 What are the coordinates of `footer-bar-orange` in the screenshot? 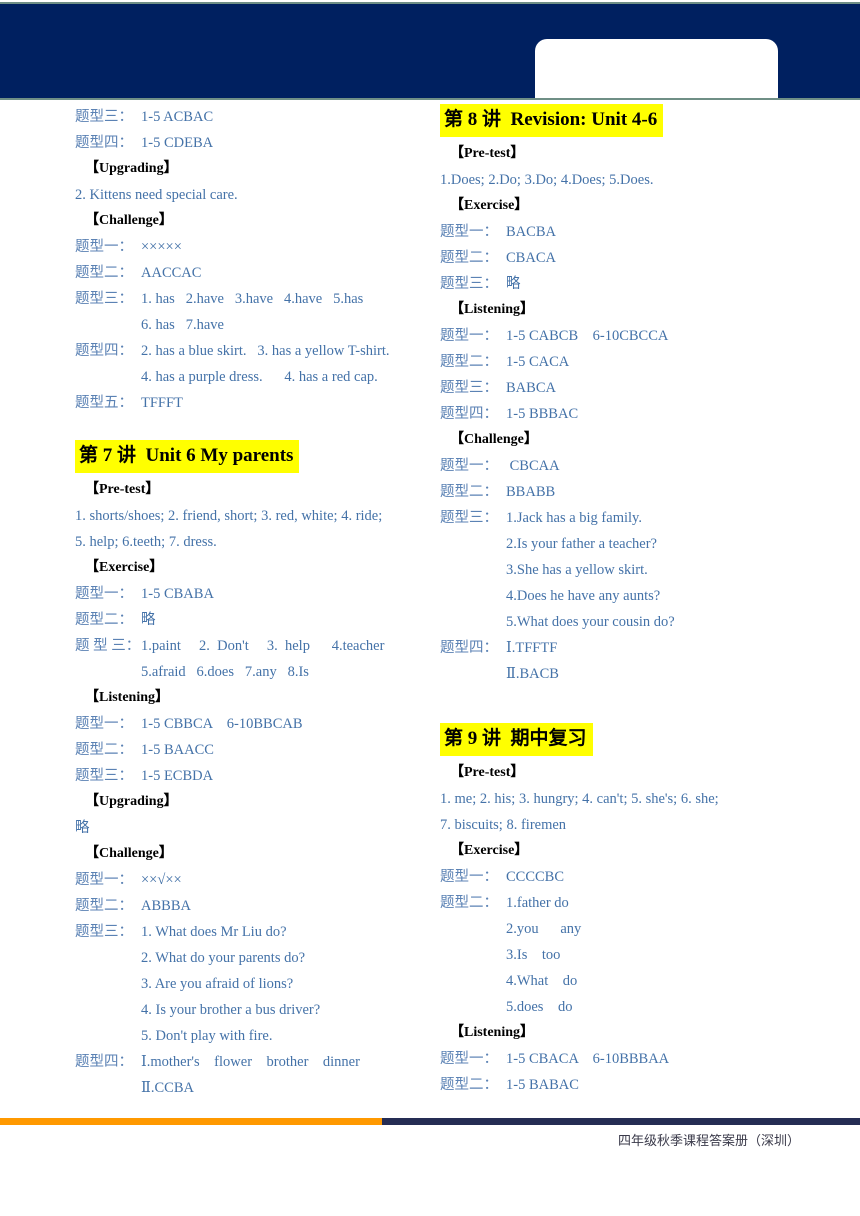 It's located at (191, 1121).